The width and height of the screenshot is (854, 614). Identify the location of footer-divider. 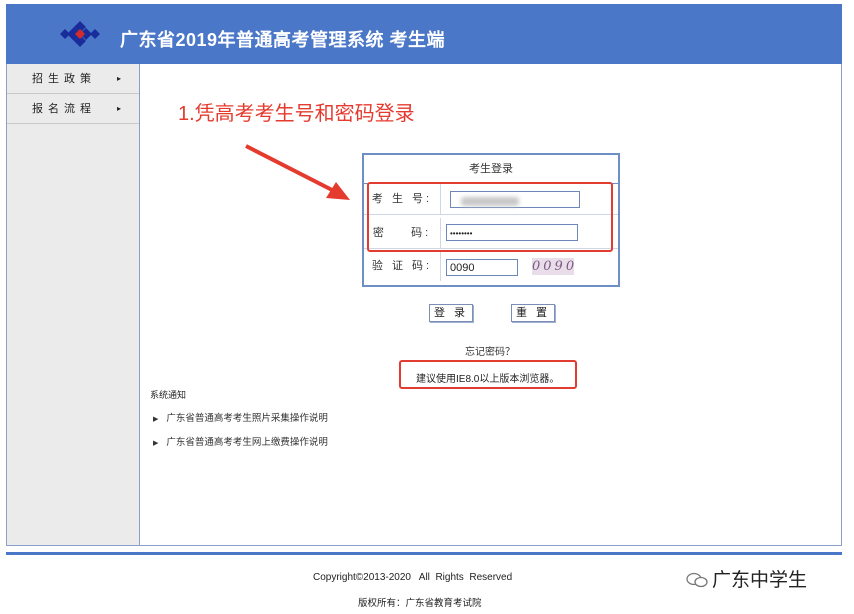
(424, 553).